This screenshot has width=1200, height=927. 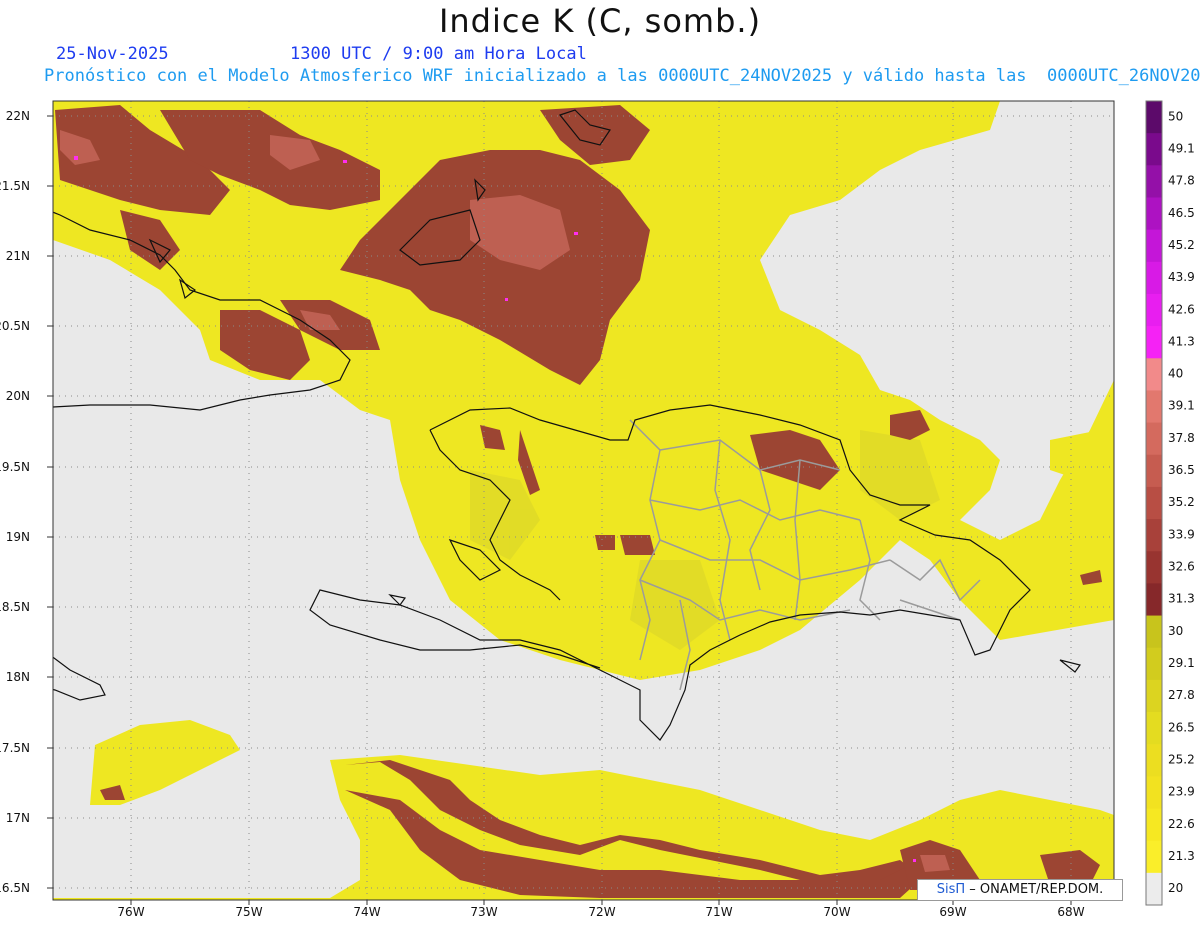 What do you see at coordinates (1181, 148) in the screenshot?
I see `colorbar-label: 49.1` at bounding box center [1181, 148].